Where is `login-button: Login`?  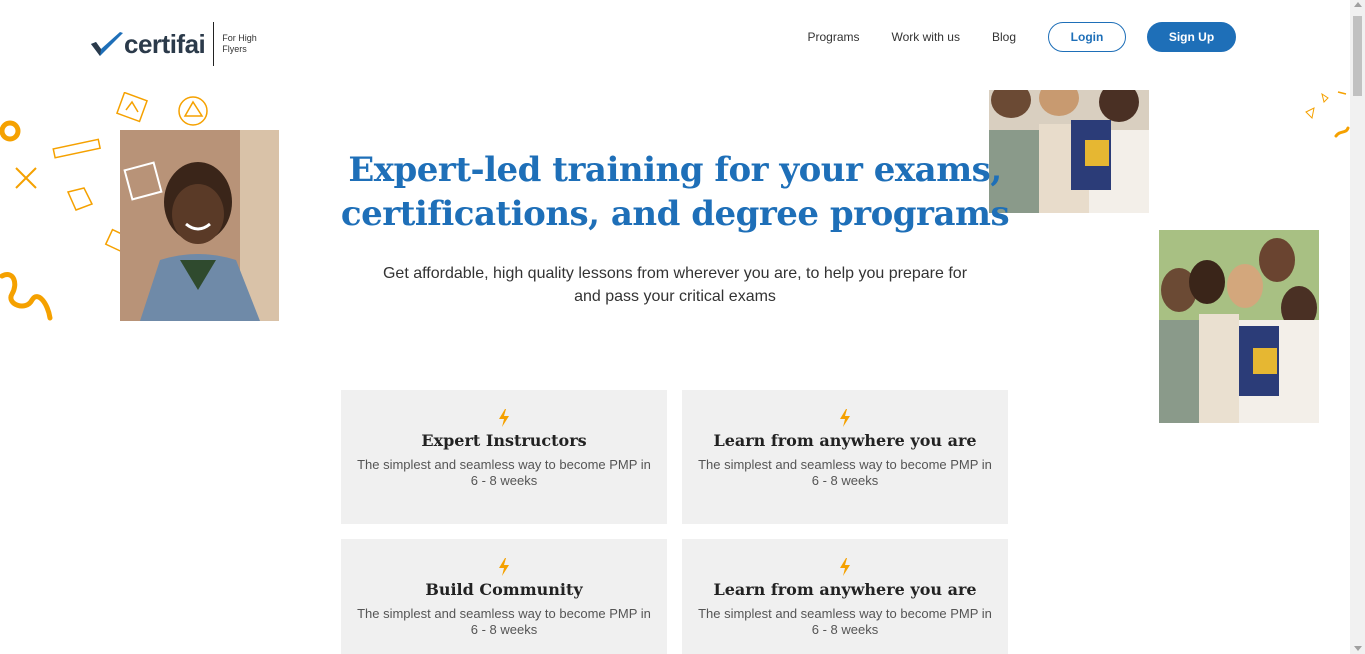 login-button: Login is located at coordinates (1087, 37).